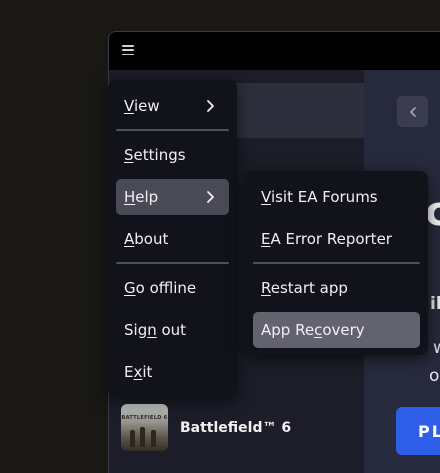 Image resolution: width=440 pixels, height=473 pixels. I want to click on submenu-item-visit-ea-forums: Visit EA Forums, so click(336, 197).